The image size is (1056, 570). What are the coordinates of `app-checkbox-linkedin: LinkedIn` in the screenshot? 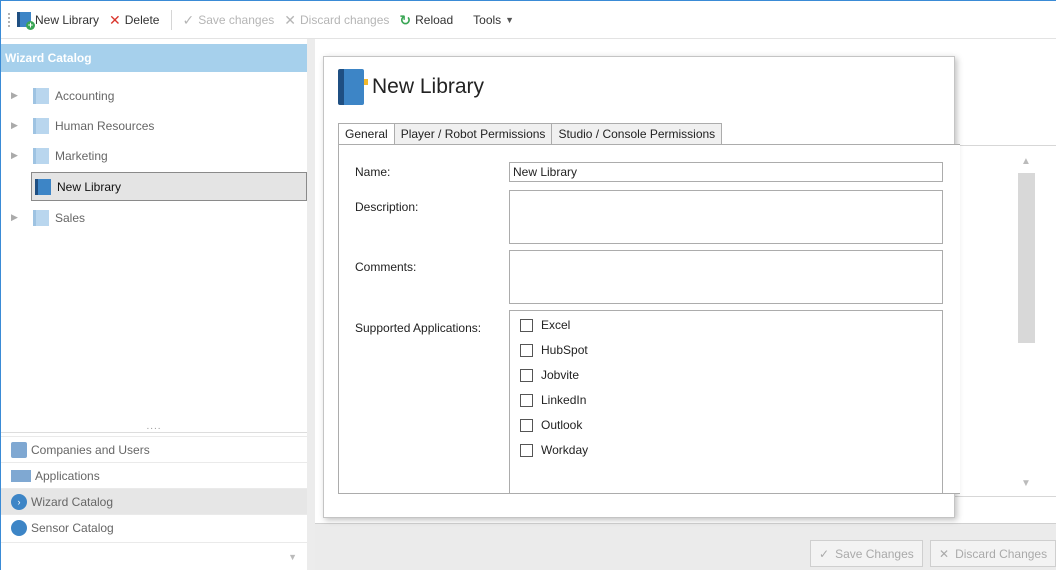 It's located at (553, 400).